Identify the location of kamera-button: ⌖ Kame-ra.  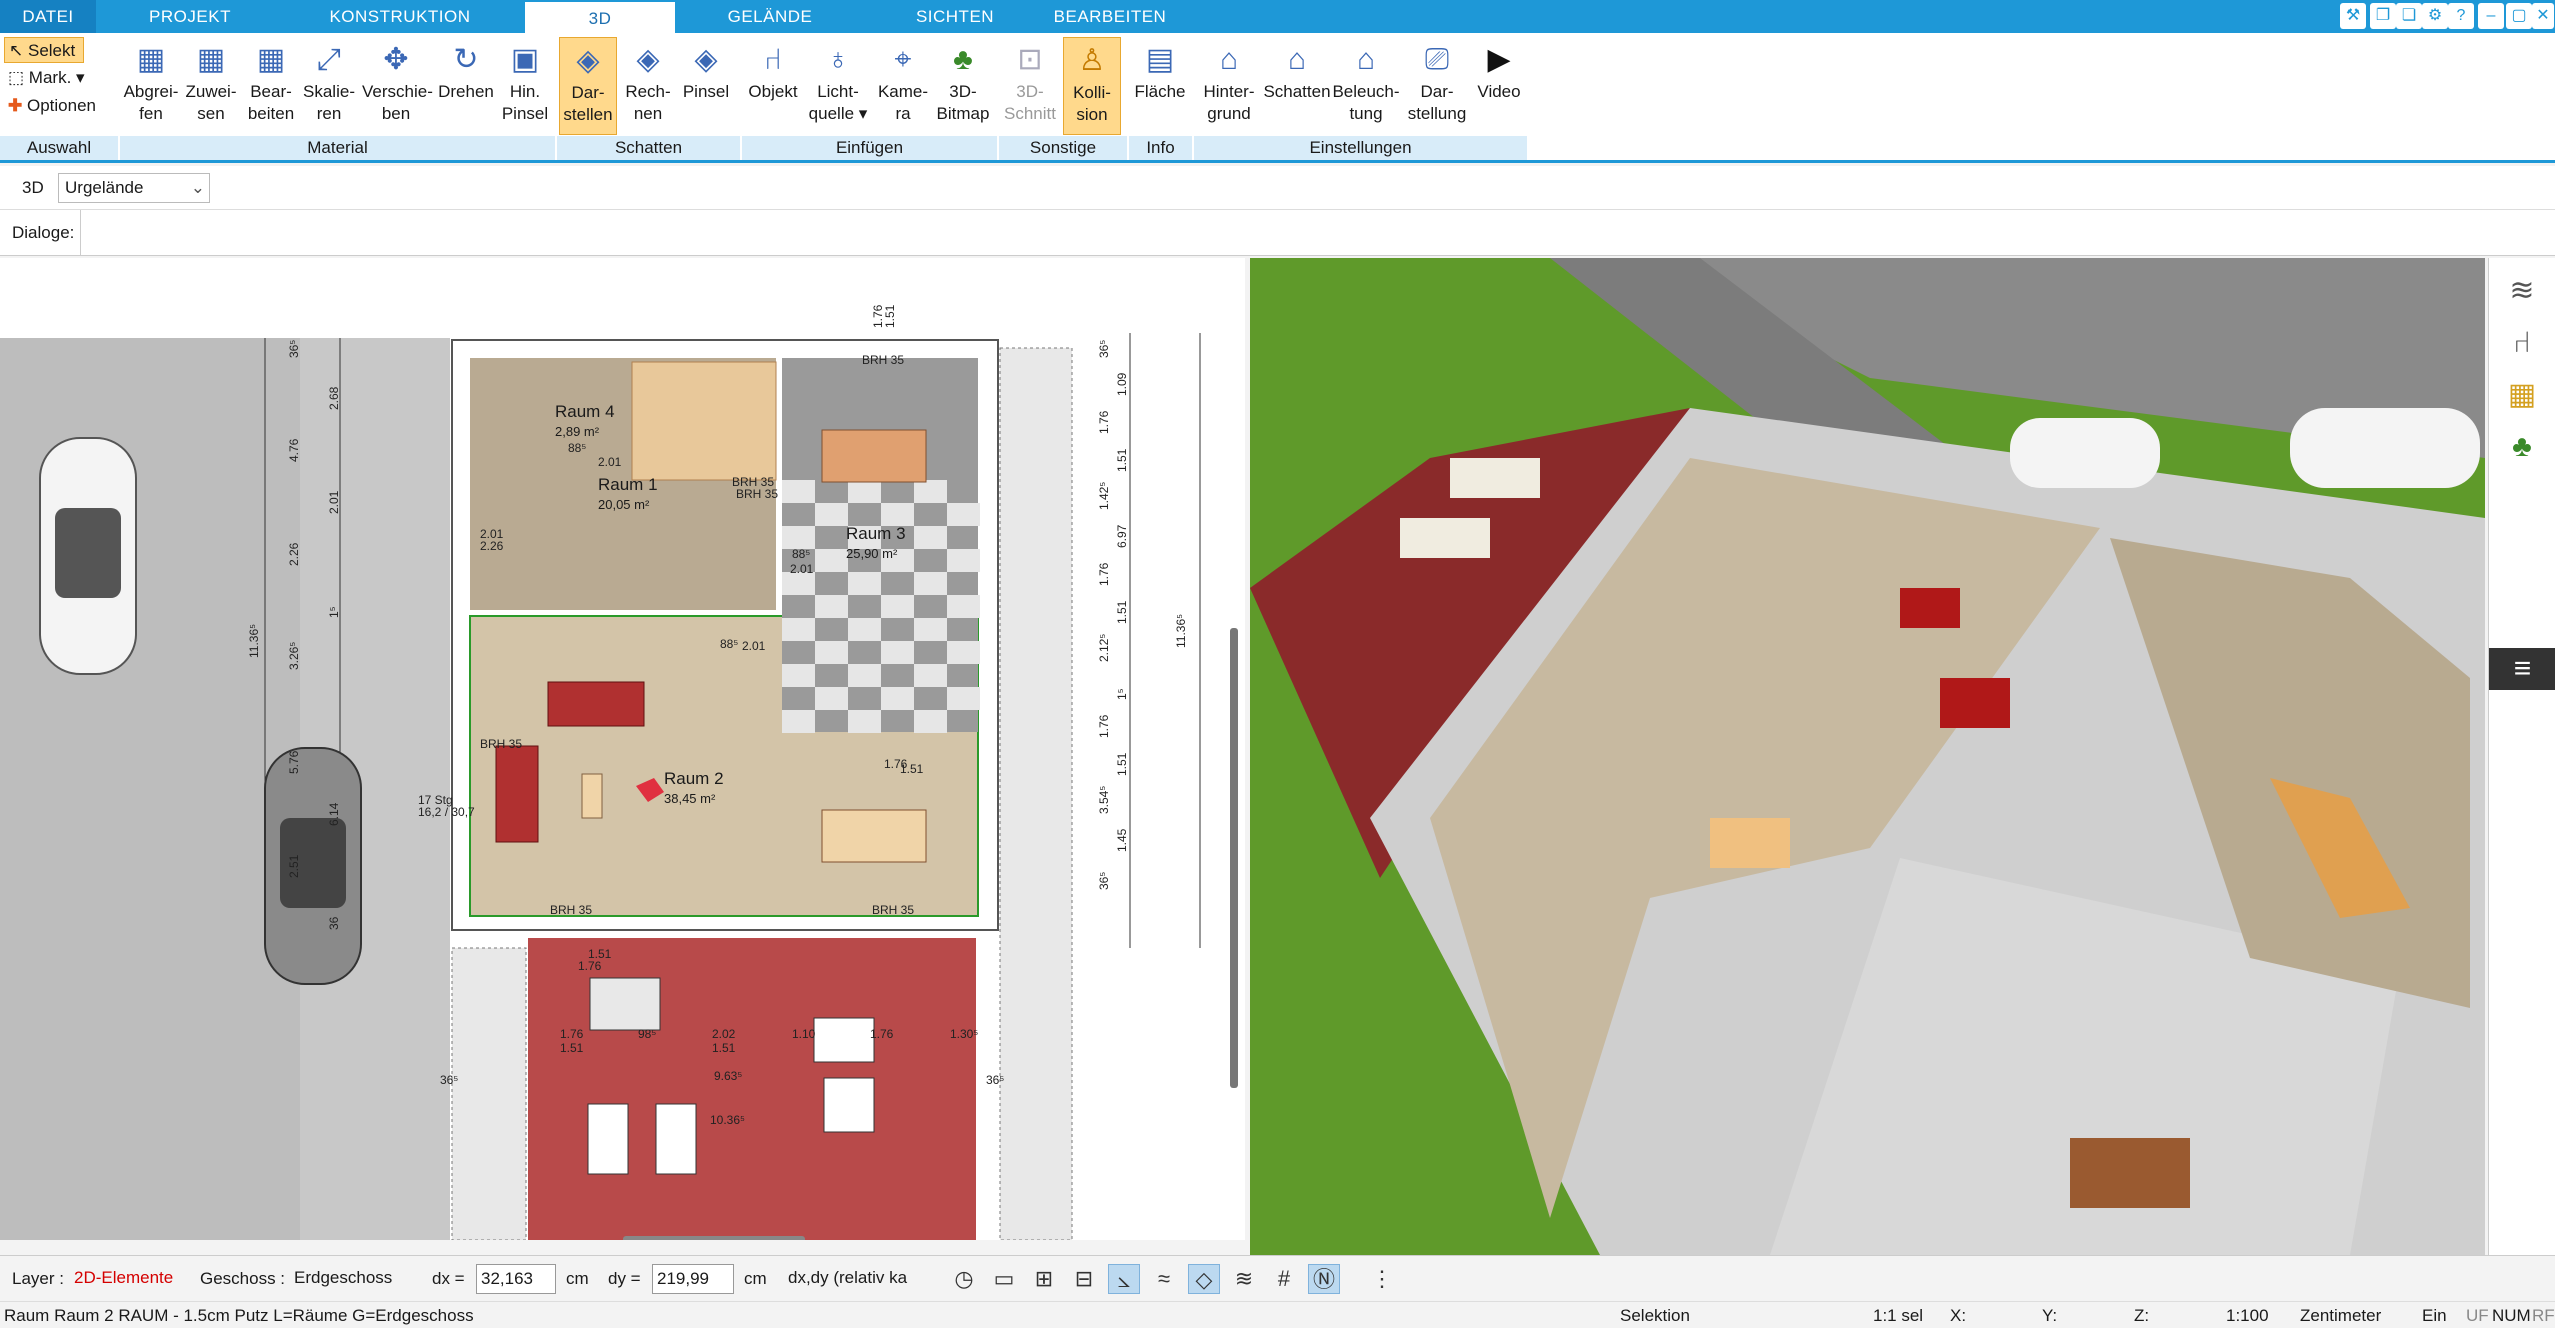
(903, 86).